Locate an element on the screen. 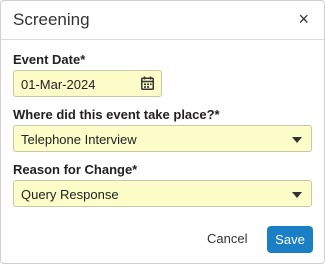 This screenshot has width=325, height=264. reason-value: Query Response is located at coordinates (70, 194).